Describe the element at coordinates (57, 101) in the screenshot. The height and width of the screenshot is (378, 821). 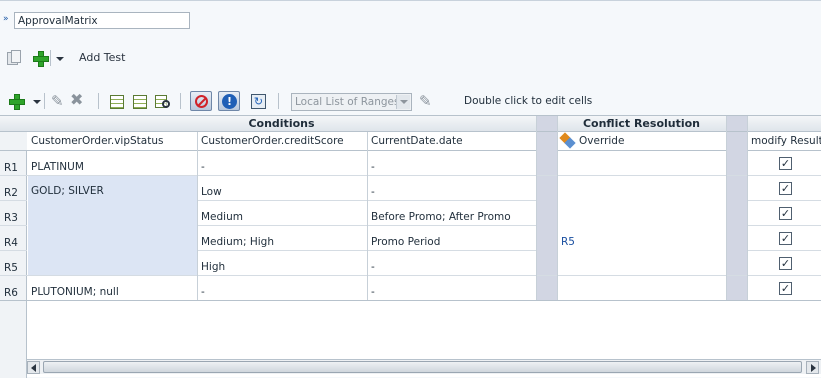
I see `edit-pencil-icon: ✎` at that location.